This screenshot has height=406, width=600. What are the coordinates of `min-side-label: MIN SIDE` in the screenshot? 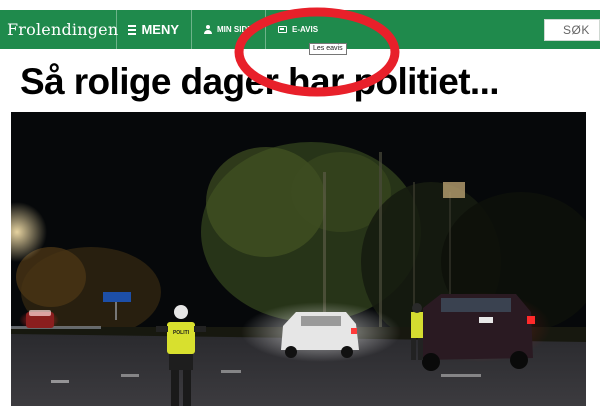 It's located at (235, 29).